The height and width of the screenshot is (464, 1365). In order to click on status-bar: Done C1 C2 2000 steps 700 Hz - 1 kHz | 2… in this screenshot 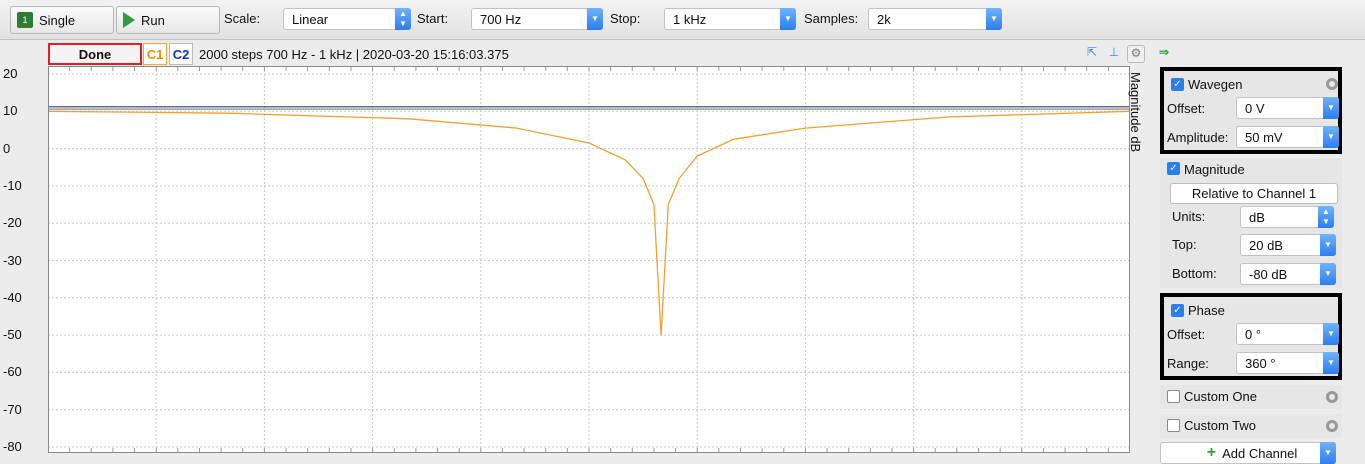, I will do `click(584, 54)`.